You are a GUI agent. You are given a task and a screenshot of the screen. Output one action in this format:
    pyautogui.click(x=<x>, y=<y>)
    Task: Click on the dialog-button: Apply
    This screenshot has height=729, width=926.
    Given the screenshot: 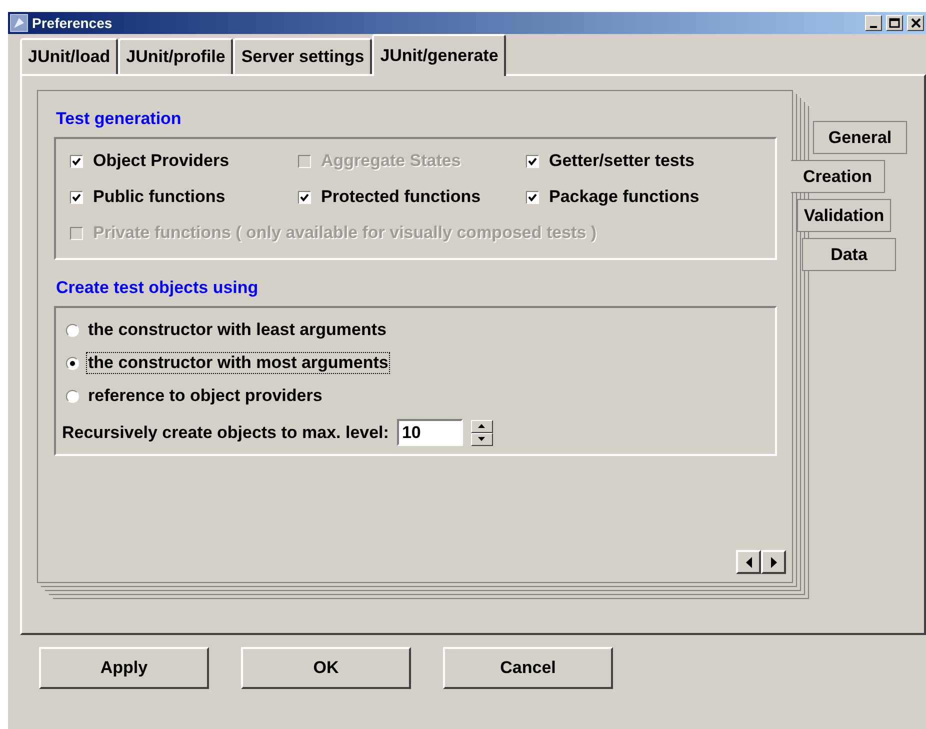 What is the action you would take?
    pyautogui.click(x=124, y=668)
    